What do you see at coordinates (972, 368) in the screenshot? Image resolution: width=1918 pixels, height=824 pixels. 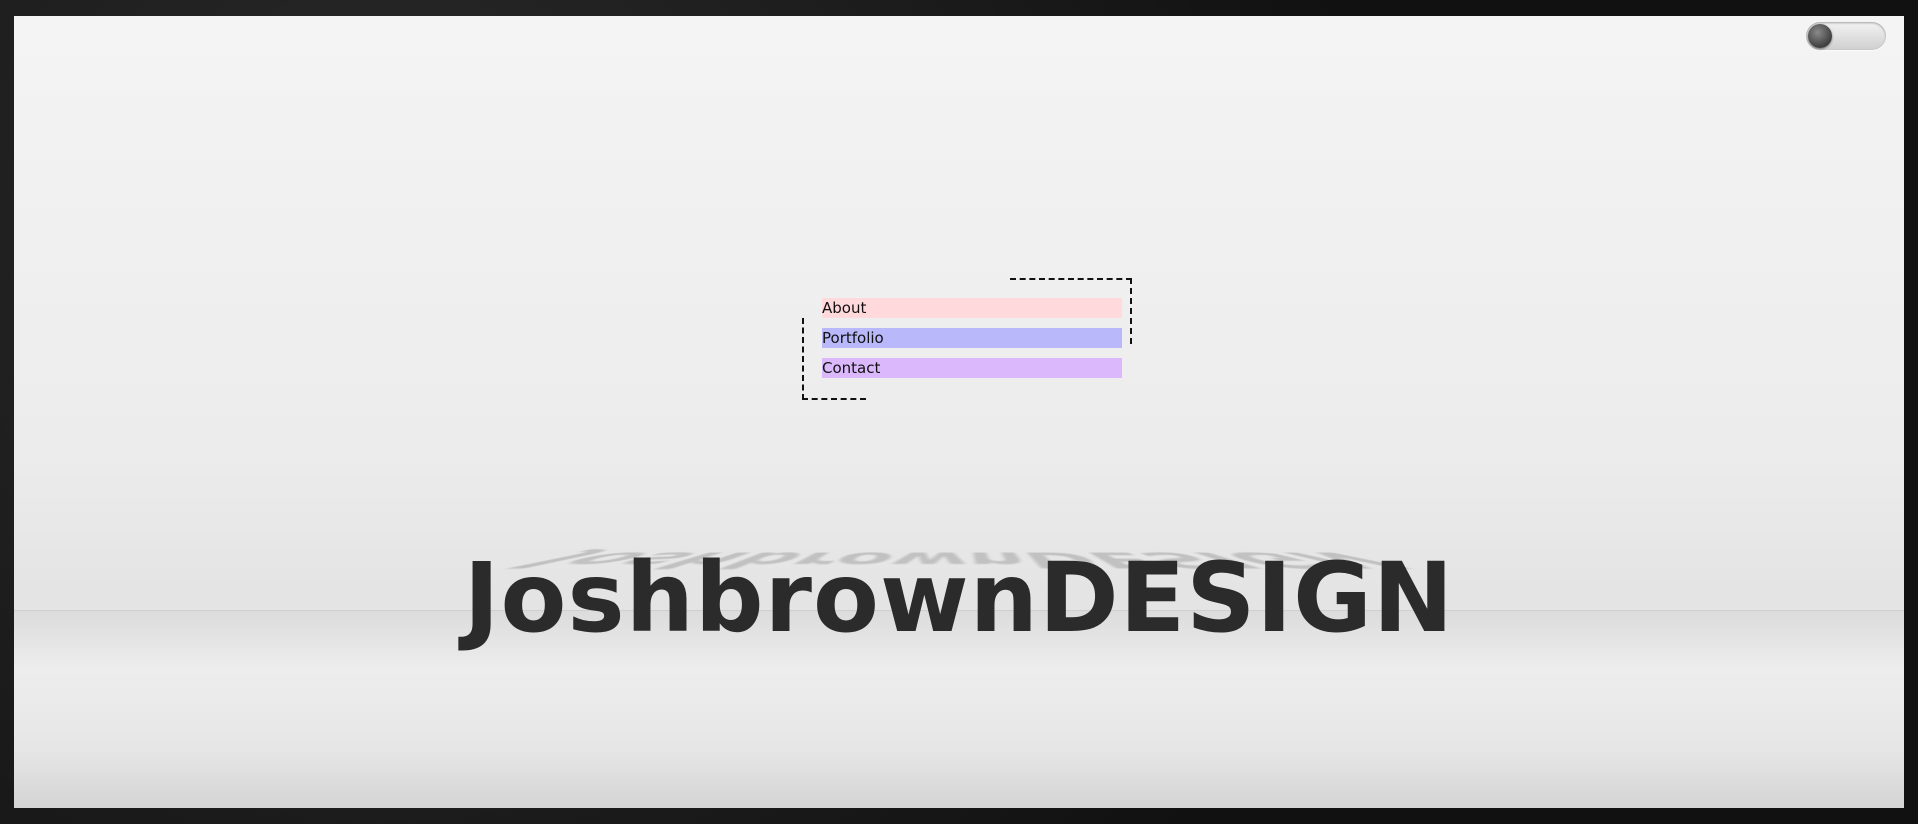 I see `nav-item-contact: Contact` at bounding box center [972, 368].